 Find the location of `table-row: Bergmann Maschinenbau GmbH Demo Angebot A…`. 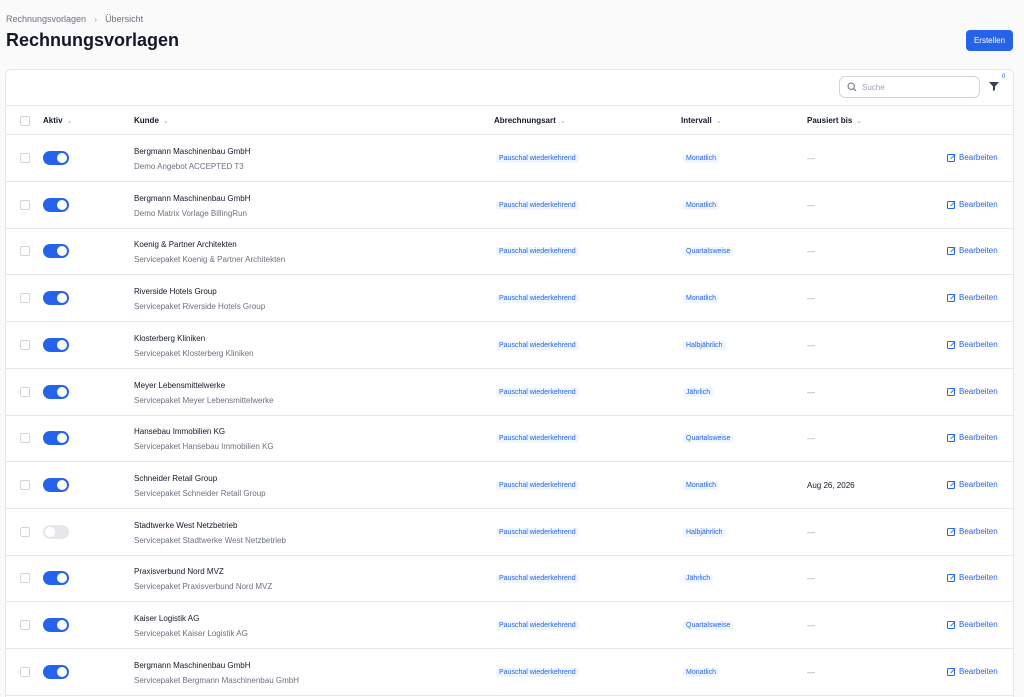

table-row: Bergmann Maschinenbau GmbH Demo Angebot A… is located at coordinates (509, 158).